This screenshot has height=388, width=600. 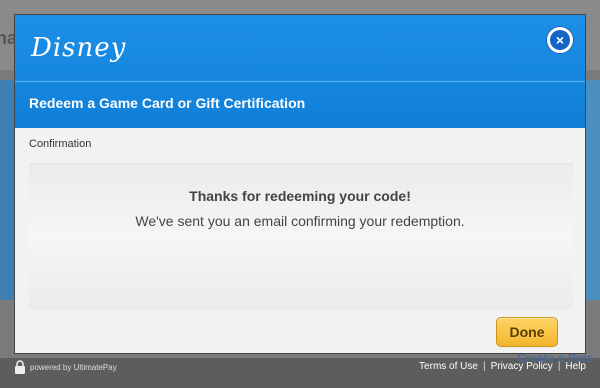 What do you see at coordinates (527, 332) in the screenshot?
I see `done-button: Done` at bounding box center [527, 332].